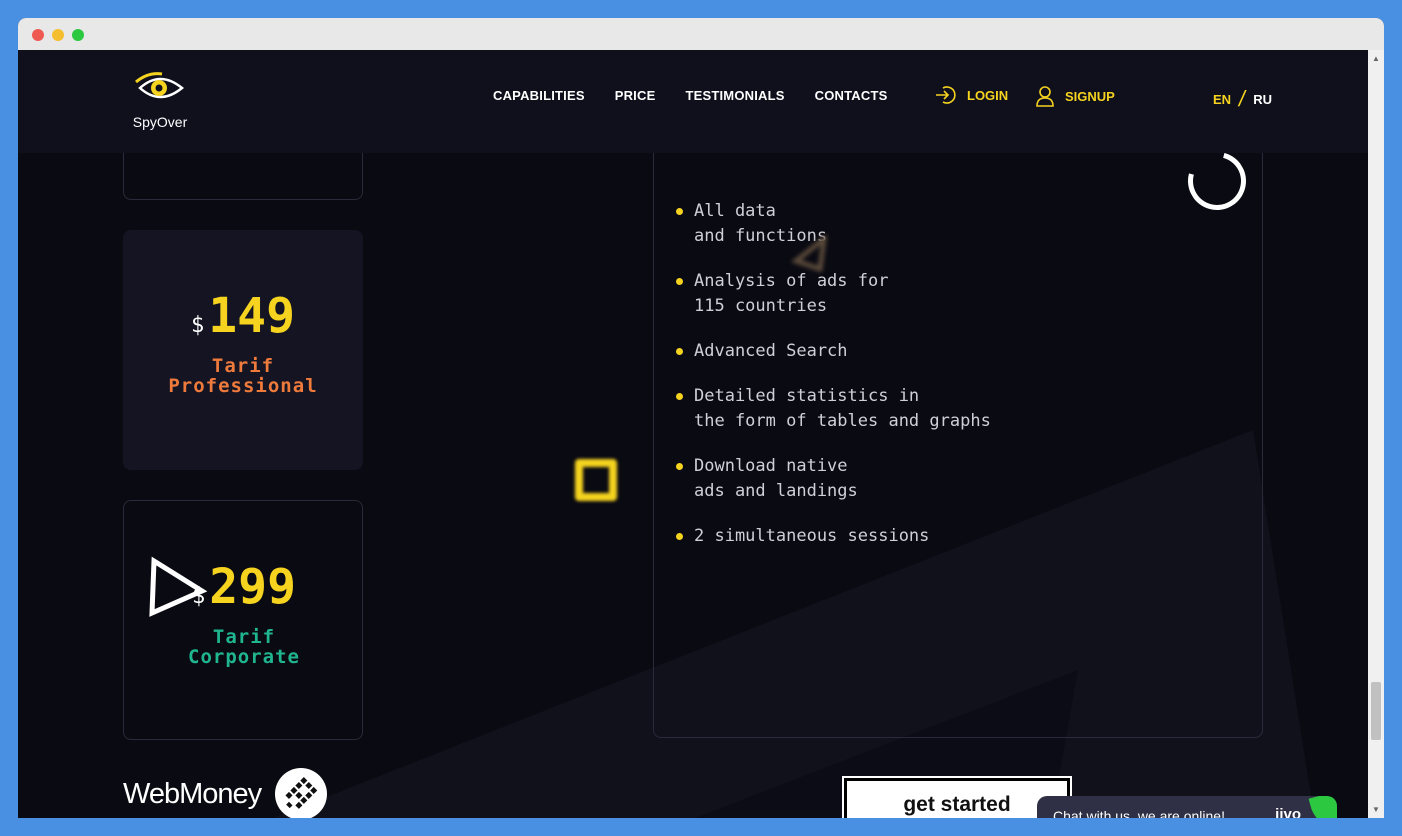  I want to click on feature-item: 2 simultaneous sessions, so click(832, 536).